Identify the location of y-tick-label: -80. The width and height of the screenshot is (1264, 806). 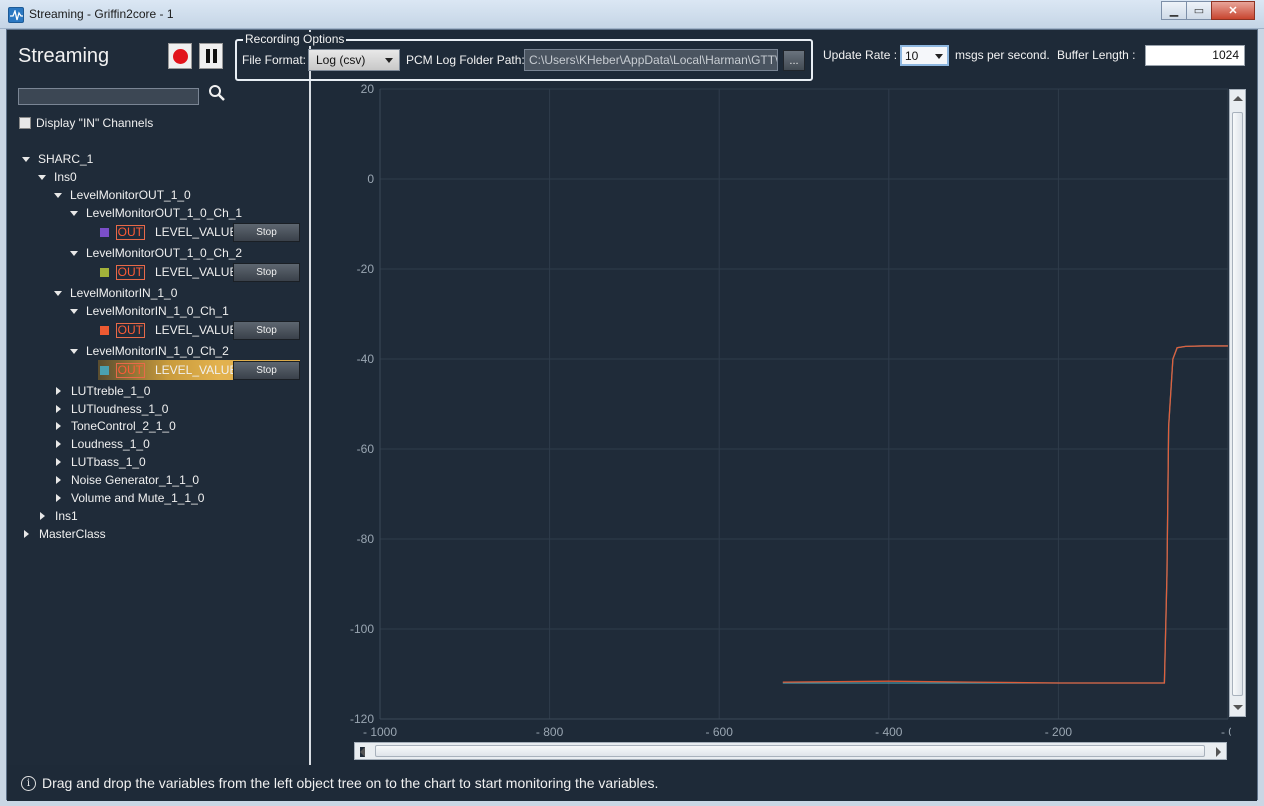
(366, 539).